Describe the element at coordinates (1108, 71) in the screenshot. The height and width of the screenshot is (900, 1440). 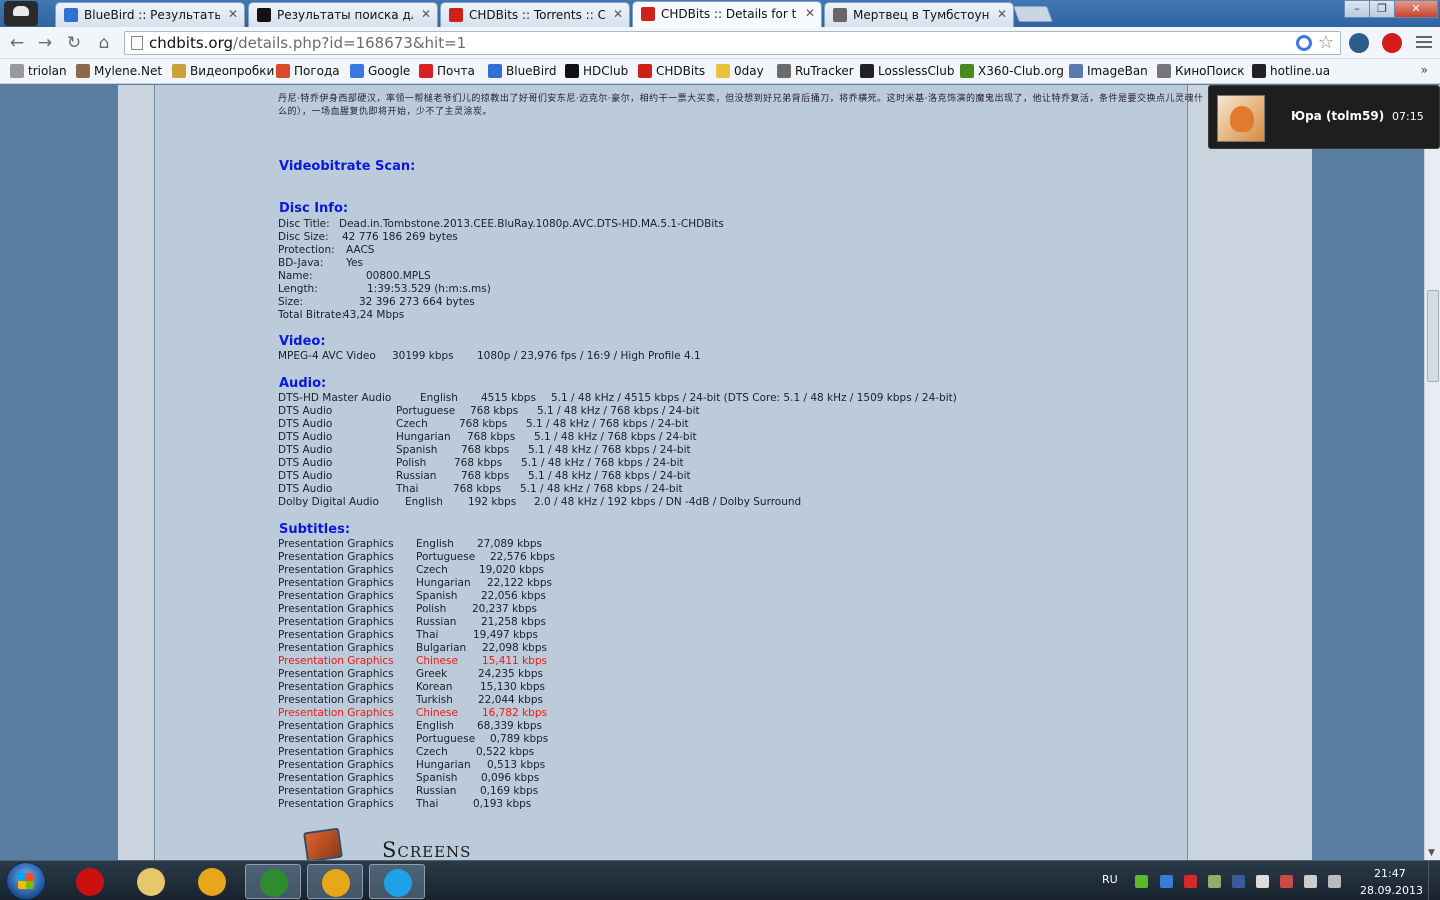
I see `bookmark-item: ImageBan` at that location.